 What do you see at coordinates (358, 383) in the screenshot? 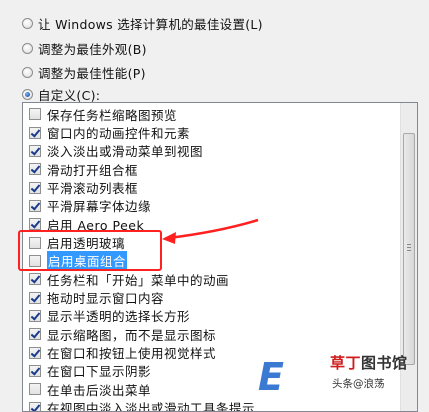
I see `logo-subtitle: 头条@浪荡` at bounding box center [358, 383].